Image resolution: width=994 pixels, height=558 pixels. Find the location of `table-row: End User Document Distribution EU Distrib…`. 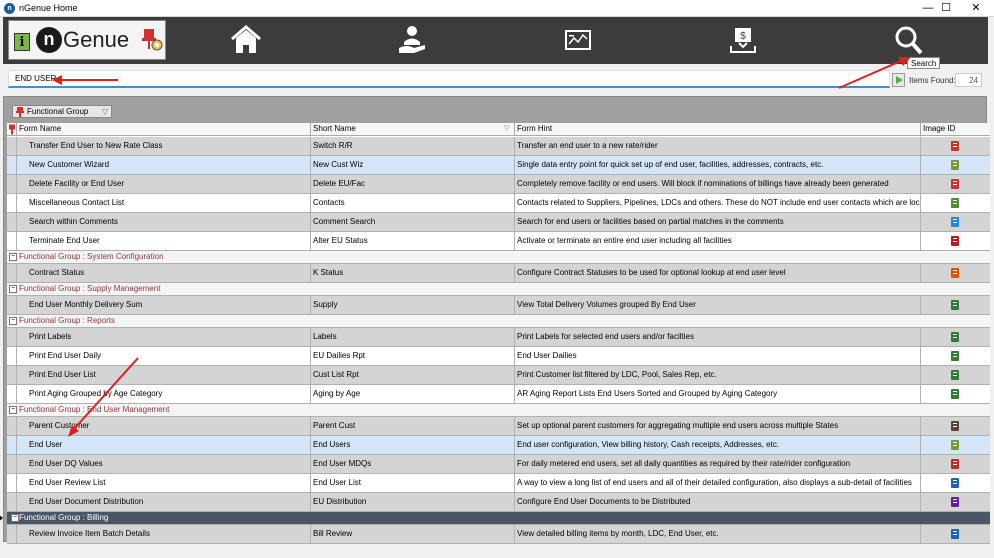

table-row: End User Document Distribution EU Distrib… is located at coordinates (498, 502).